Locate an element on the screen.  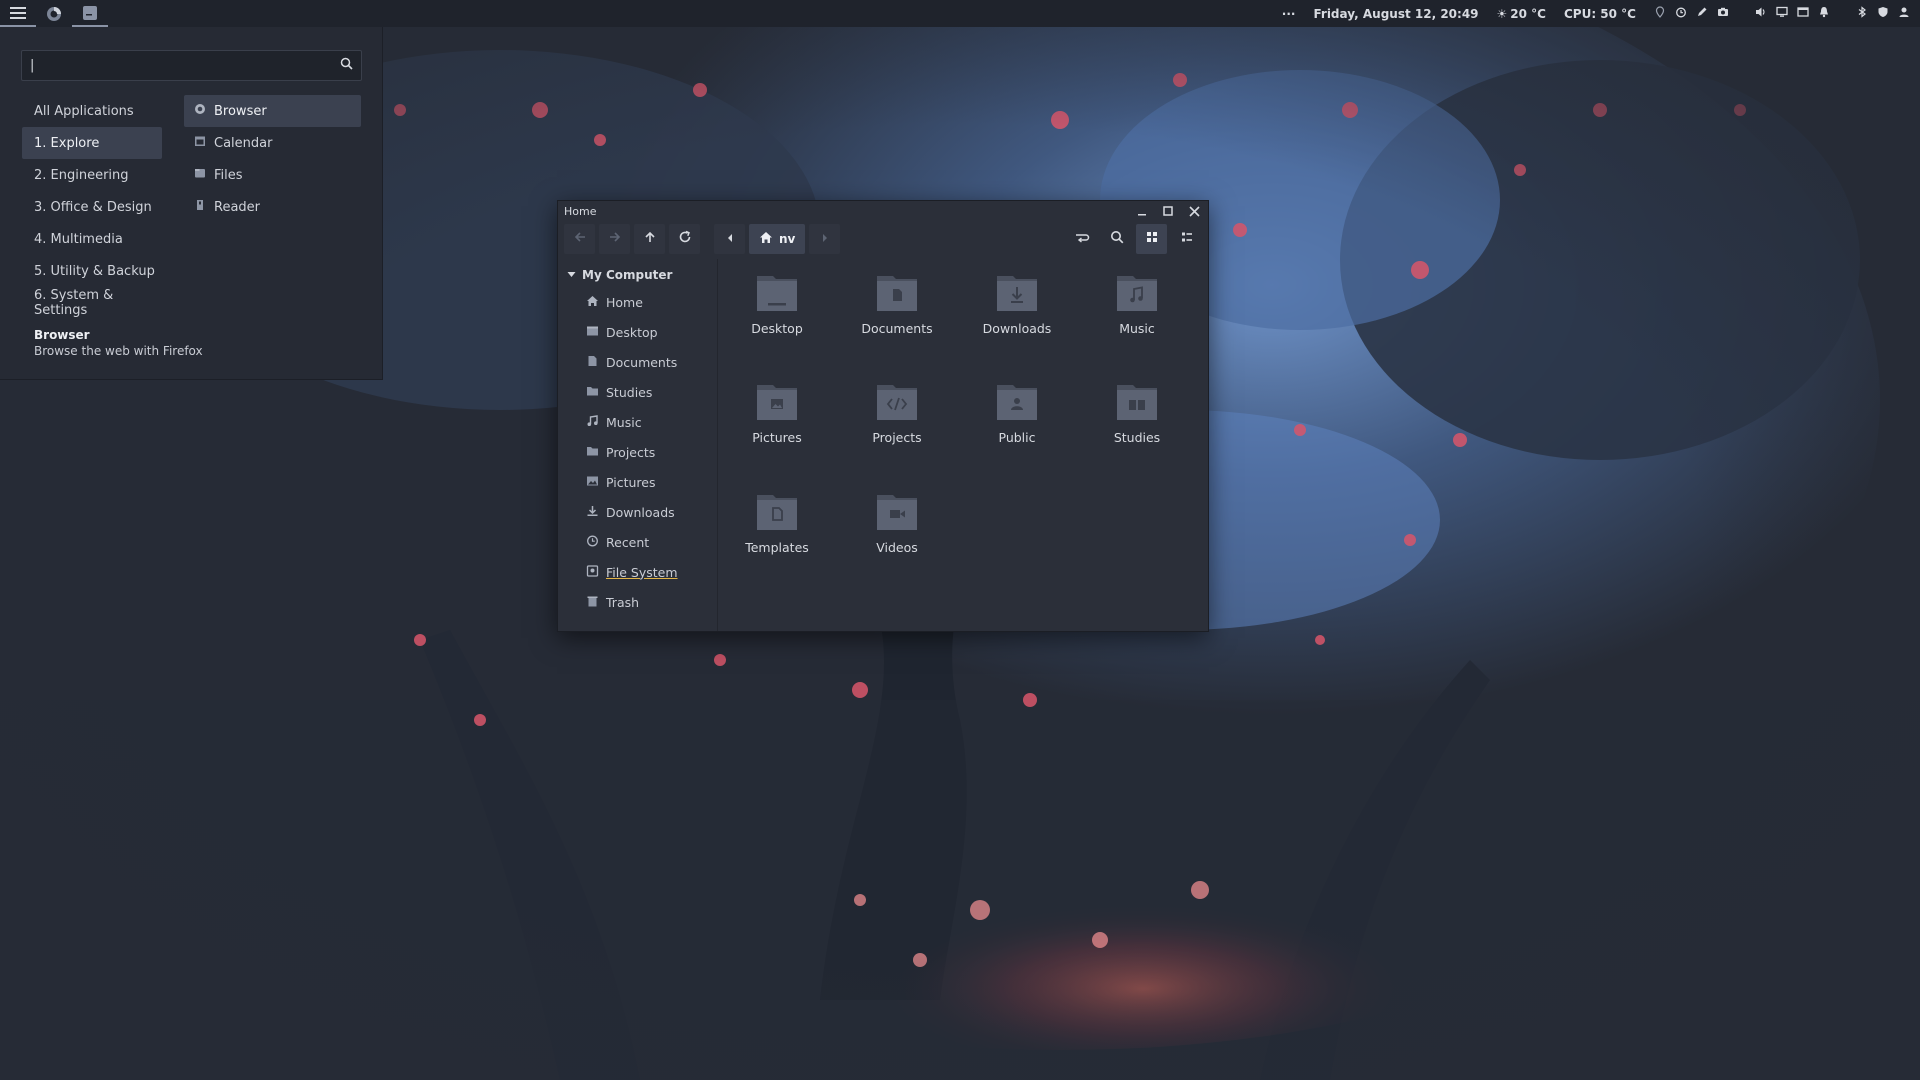
menu-app-files: Files is located at coordinates (272, 175).